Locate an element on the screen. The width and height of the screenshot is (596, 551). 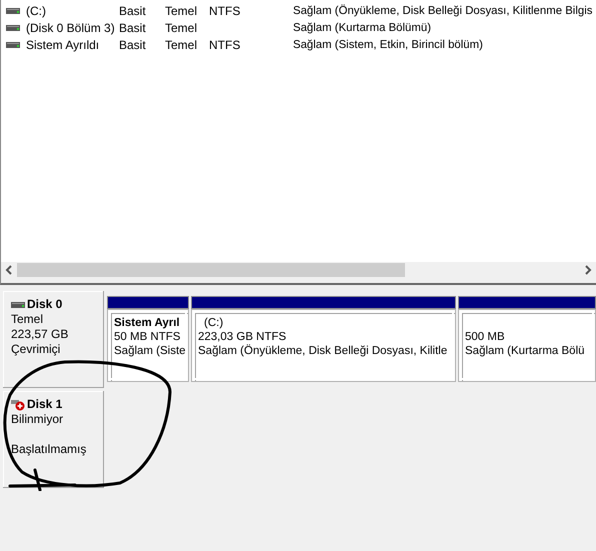
volume-name: (C:) is located at coordinates (36, 11).